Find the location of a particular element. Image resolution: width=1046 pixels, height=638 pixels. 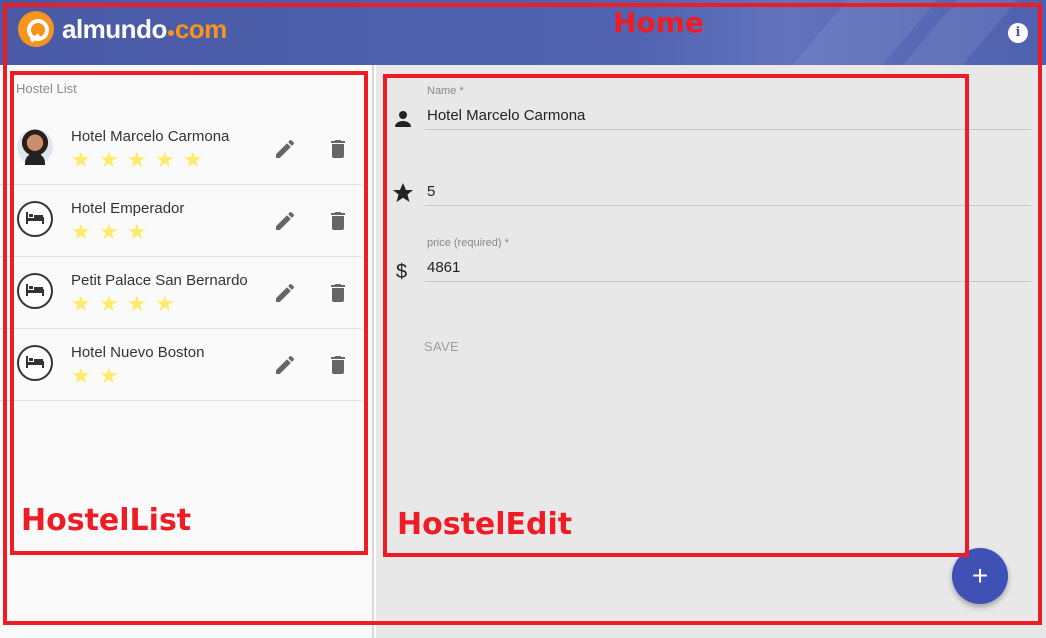

hosteledit-annotation-label: HostelEdit is located at coordinates (485, 524).